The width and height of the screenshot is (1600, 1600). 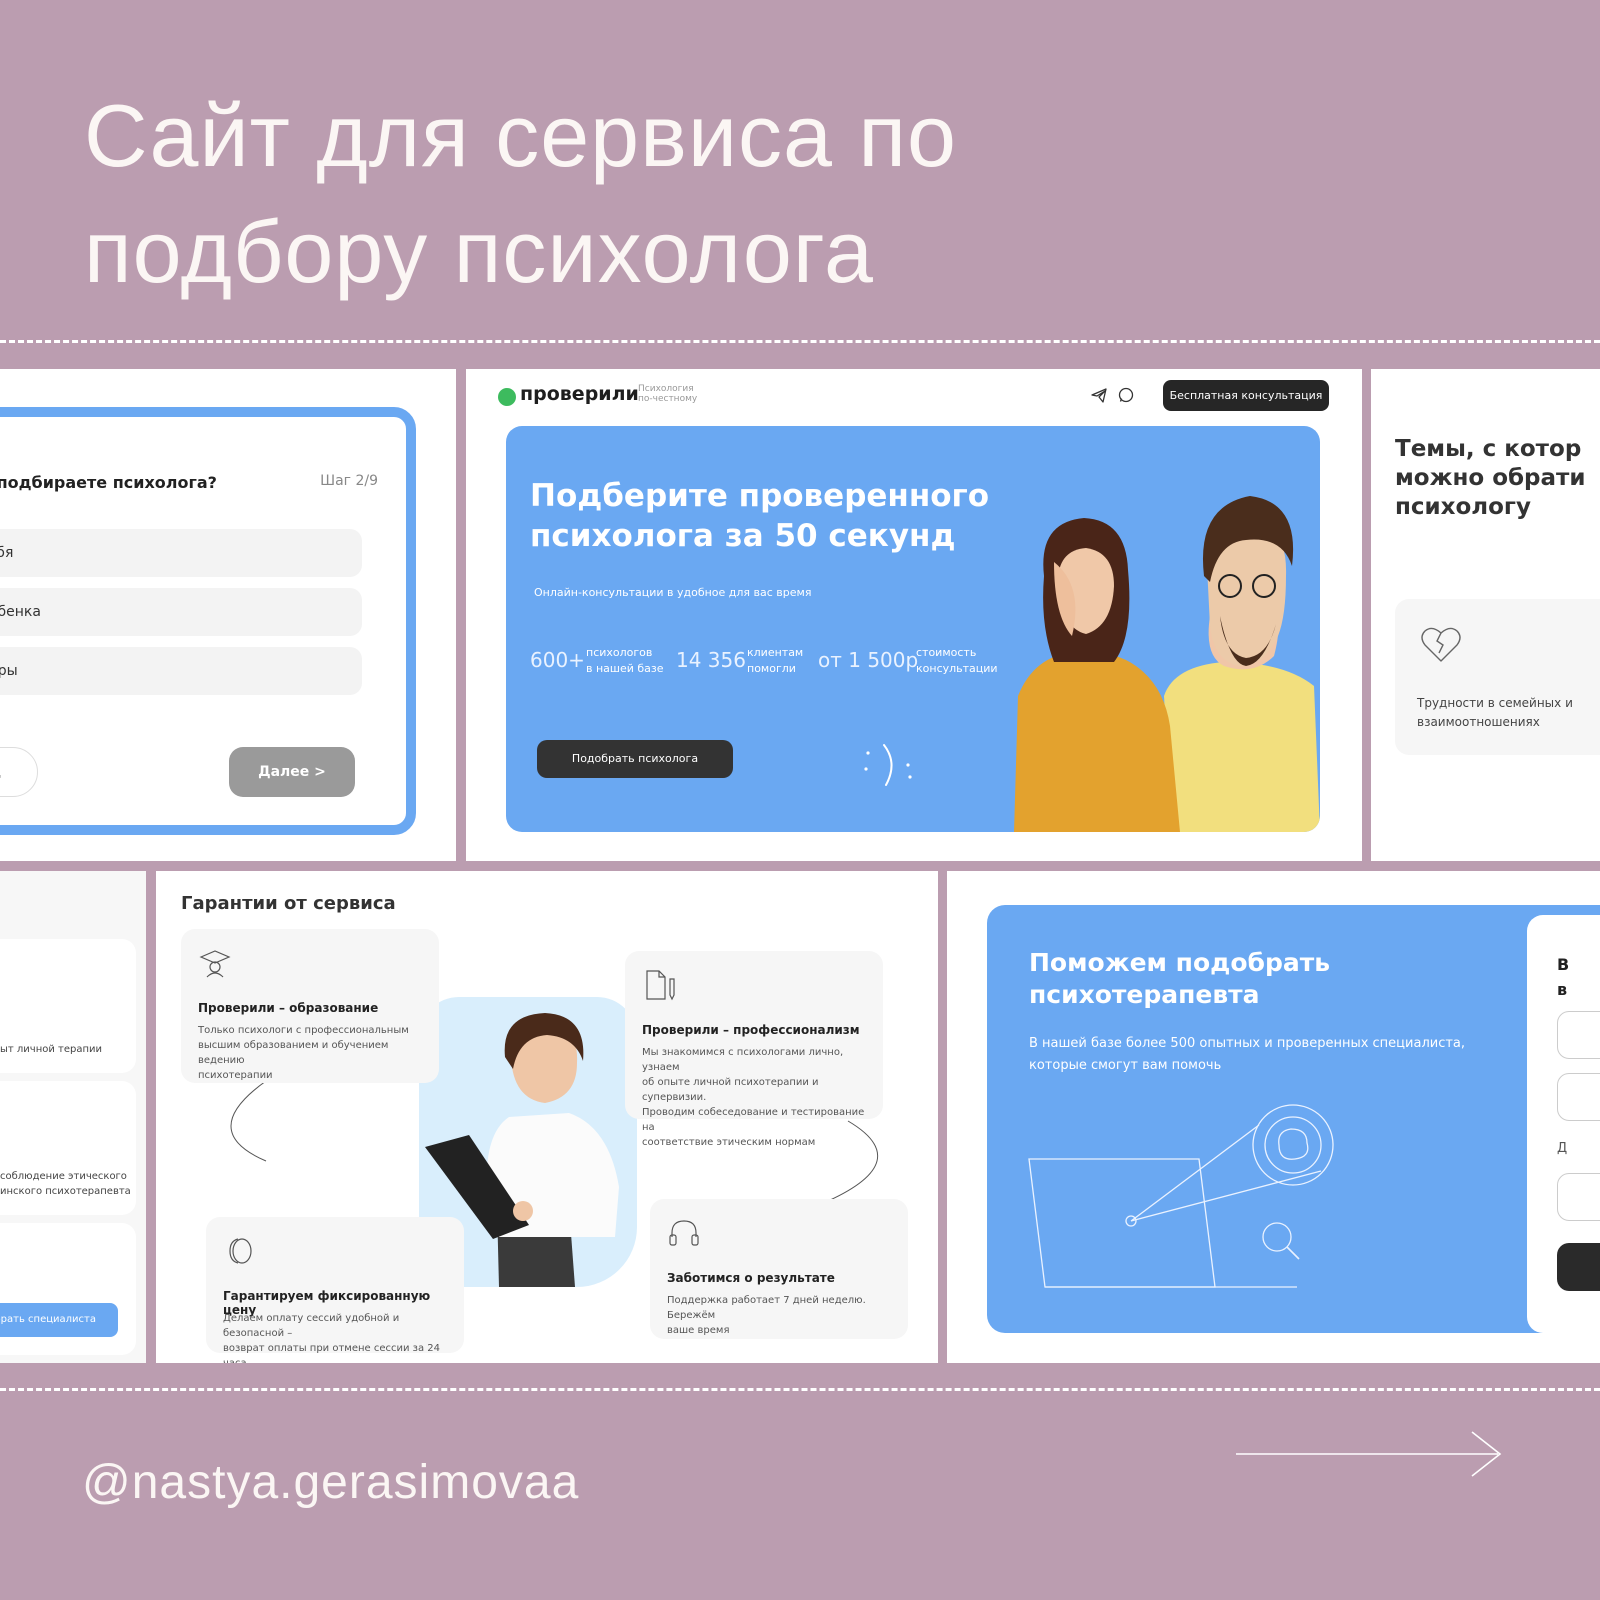 What do you see at coordinates (579, 394) in the screenshot?
I see `logo: проверили` at bounding box center [579, 394].